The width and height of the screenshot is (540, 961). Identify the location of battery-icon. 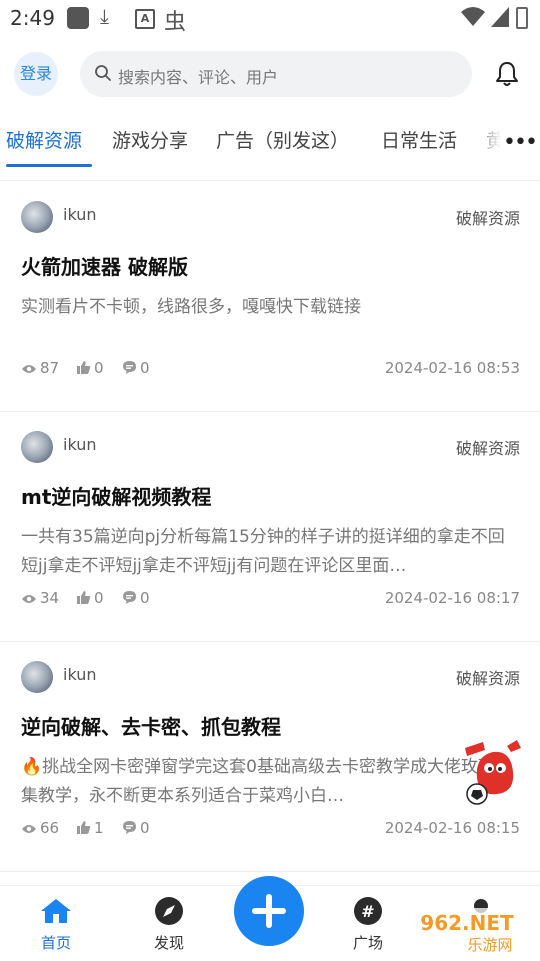
(522, 18).